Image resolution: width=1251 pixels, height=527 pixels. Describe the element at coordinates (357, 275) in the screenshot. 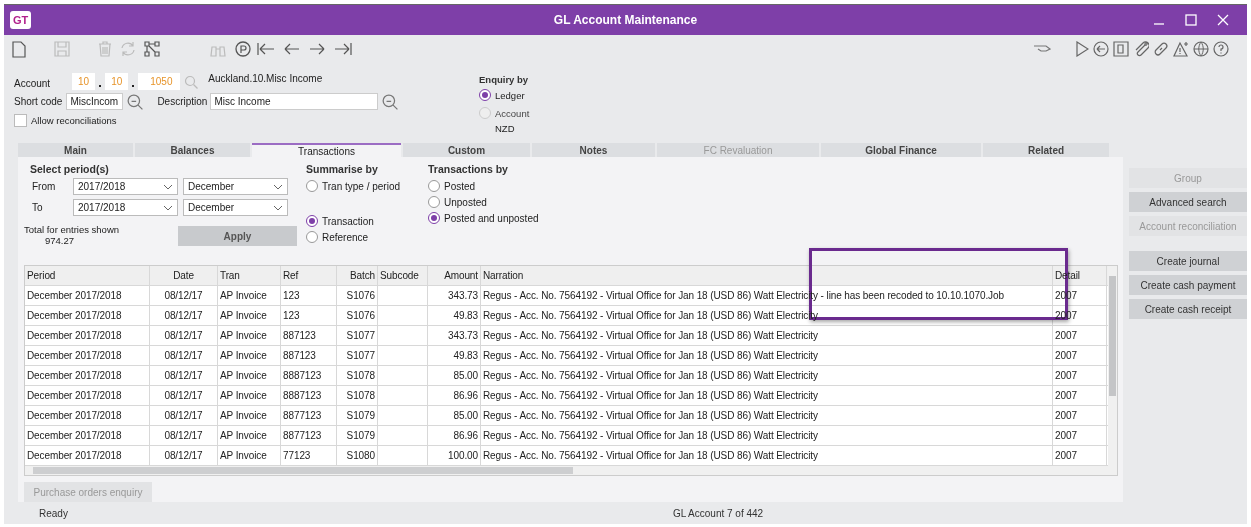

I see `column-header: Batch` at that location.